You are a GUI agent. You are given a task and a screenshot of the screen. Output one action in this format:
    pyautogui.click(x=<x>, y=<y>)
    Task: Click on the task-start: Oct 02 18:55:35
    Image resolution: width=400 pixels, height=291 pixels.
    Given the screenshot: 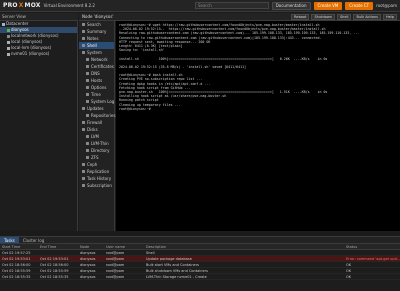 What is the action you would take?
    pyautogui.click(x=16, y=277)
    